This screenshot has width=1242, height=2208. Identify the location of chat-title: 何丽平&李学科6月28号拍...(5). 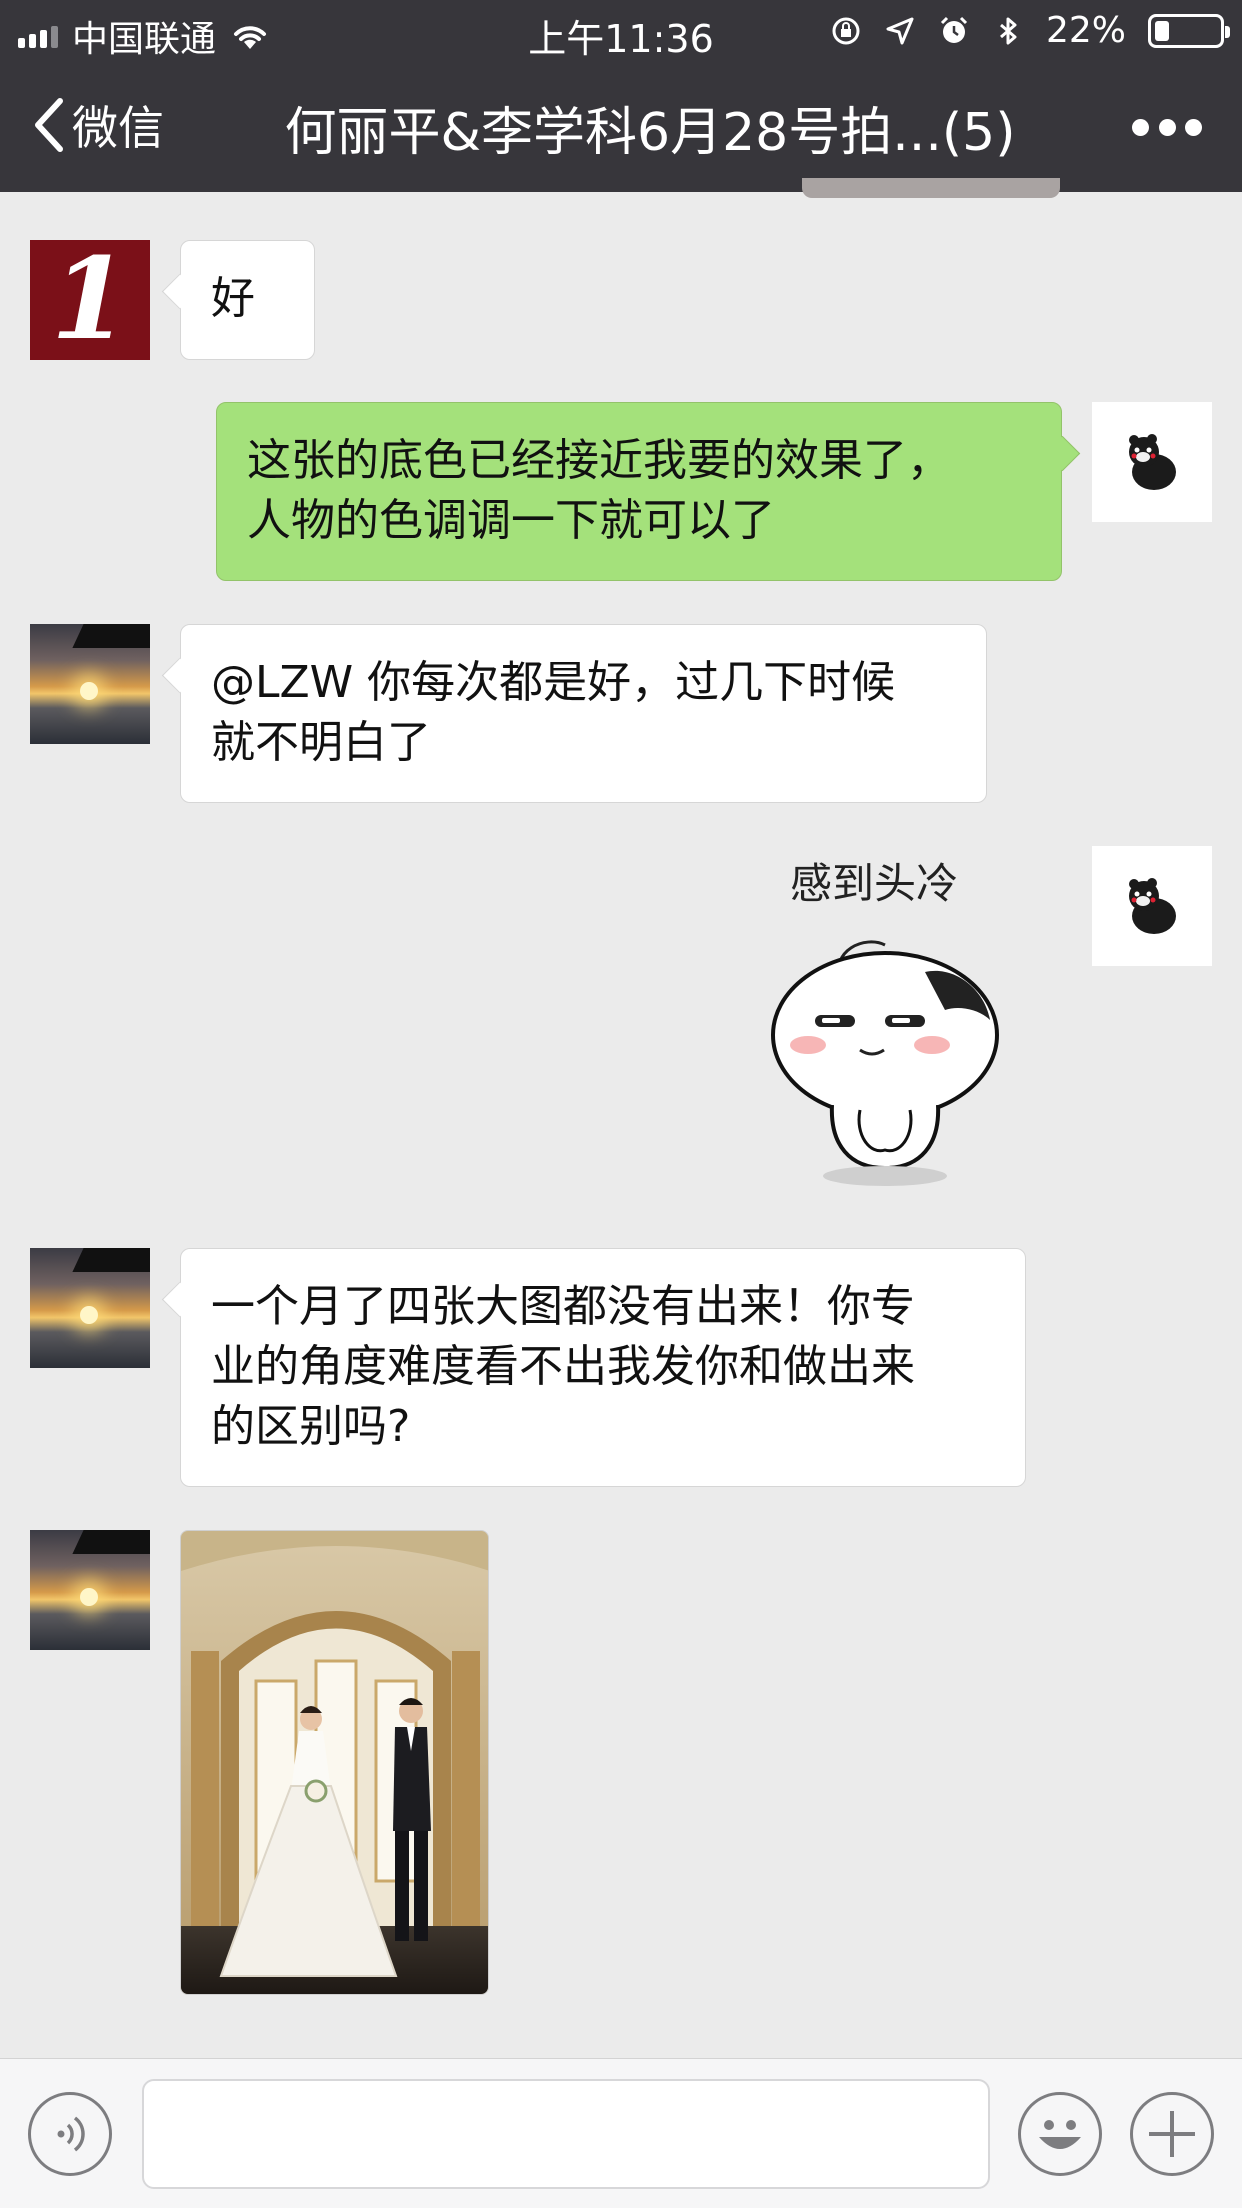
(650, 133).